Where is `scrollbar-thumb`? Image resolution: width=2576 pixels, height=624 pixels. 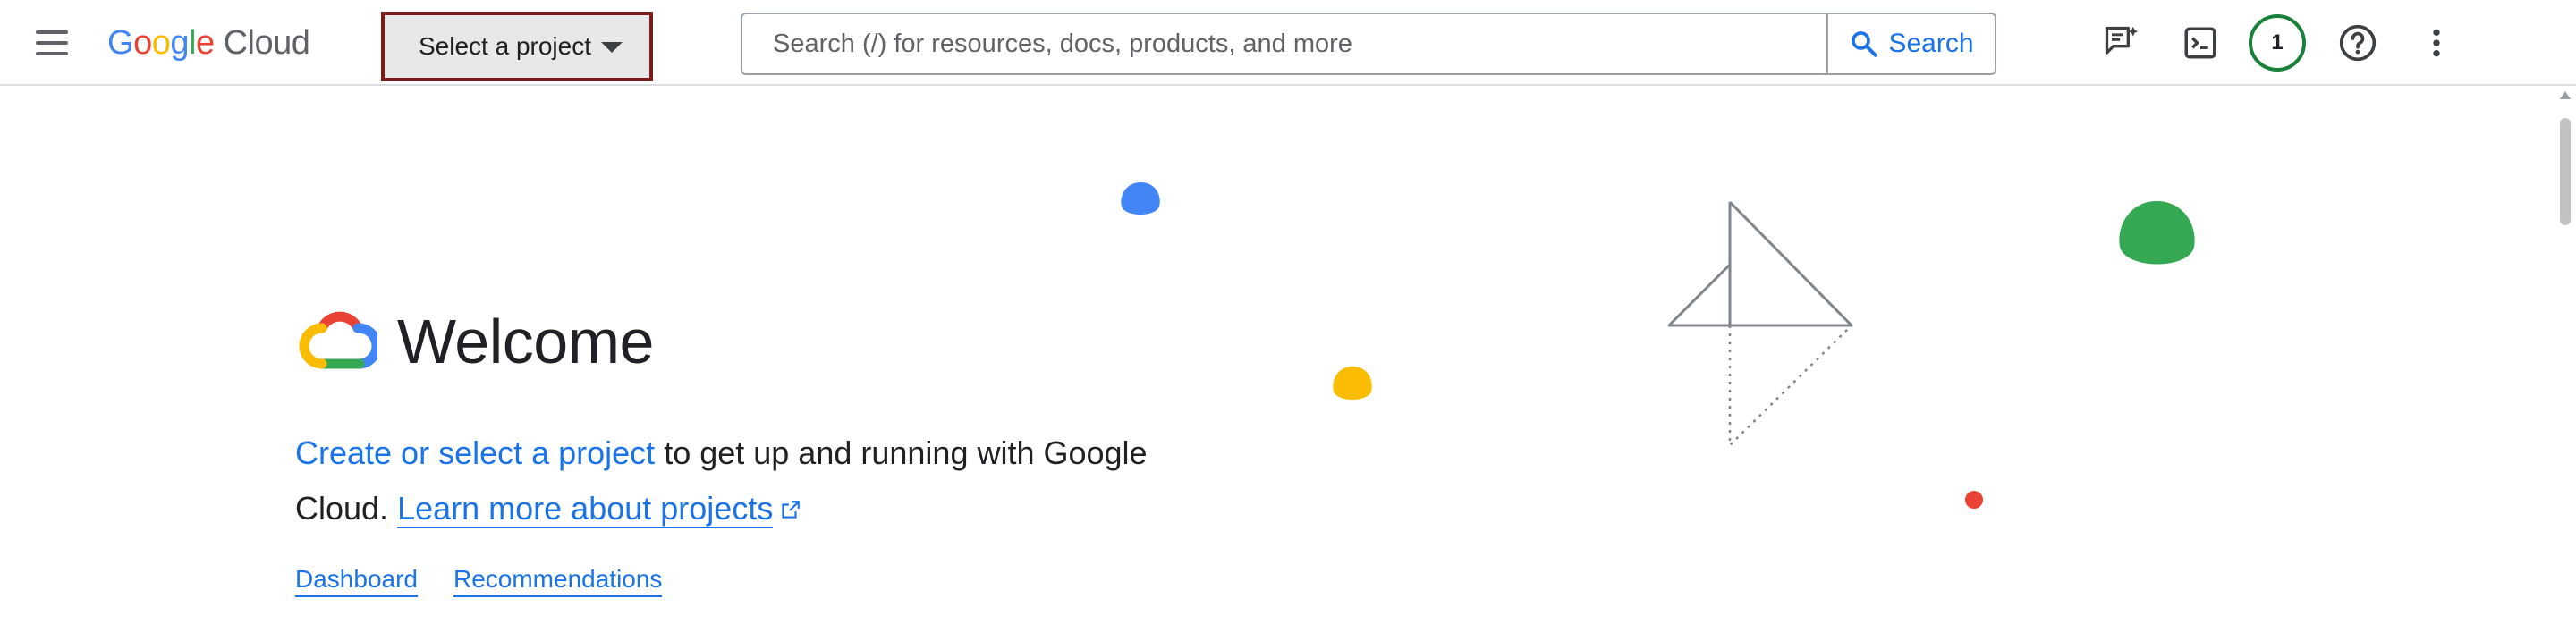 scrollbar-thumb is located at coordinates (2565, 171).